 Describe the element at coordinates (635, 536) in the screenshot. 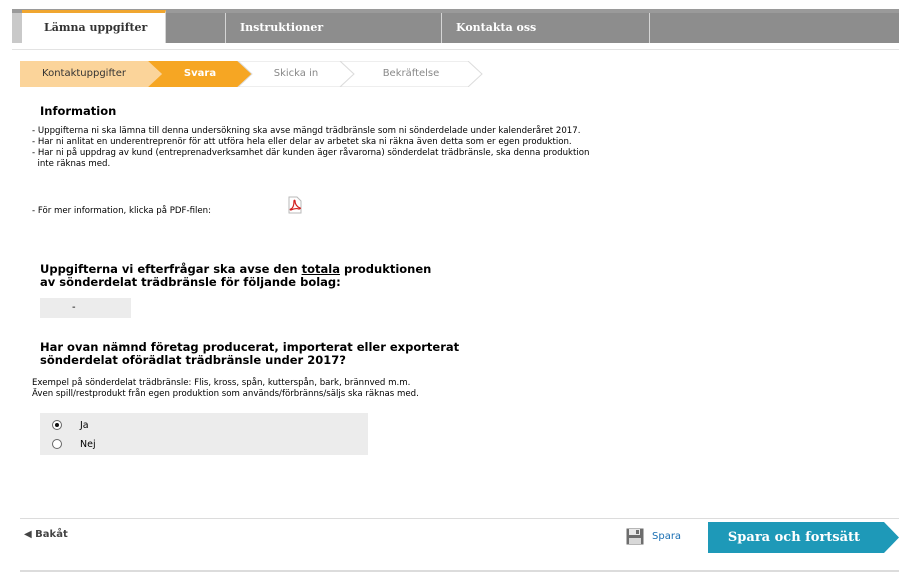

I see `save-disk-icon` at that location.